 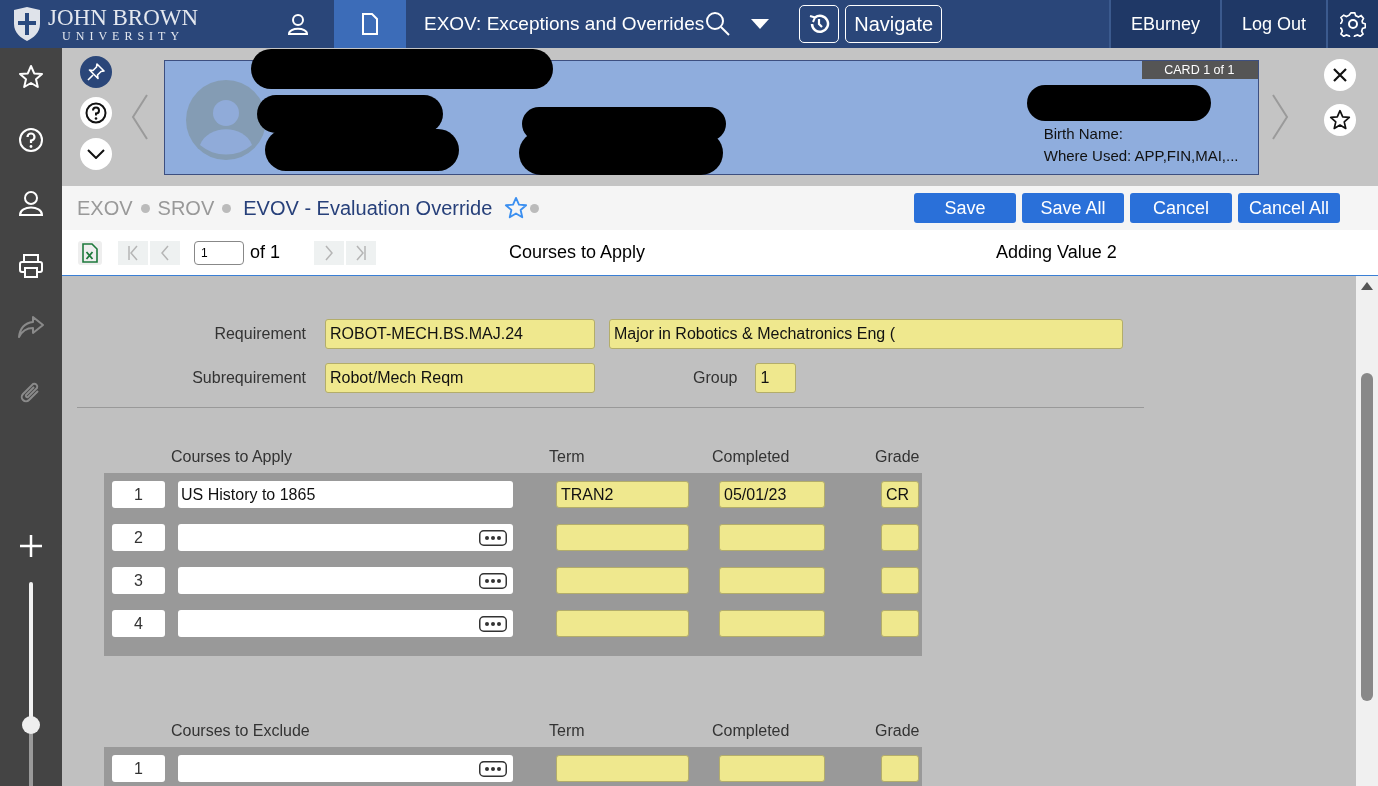 What do you see at coordinates (123, 17) in the screenshot?
I see `logo-name: JOHN BROWN` at bounding box center [123, 17].